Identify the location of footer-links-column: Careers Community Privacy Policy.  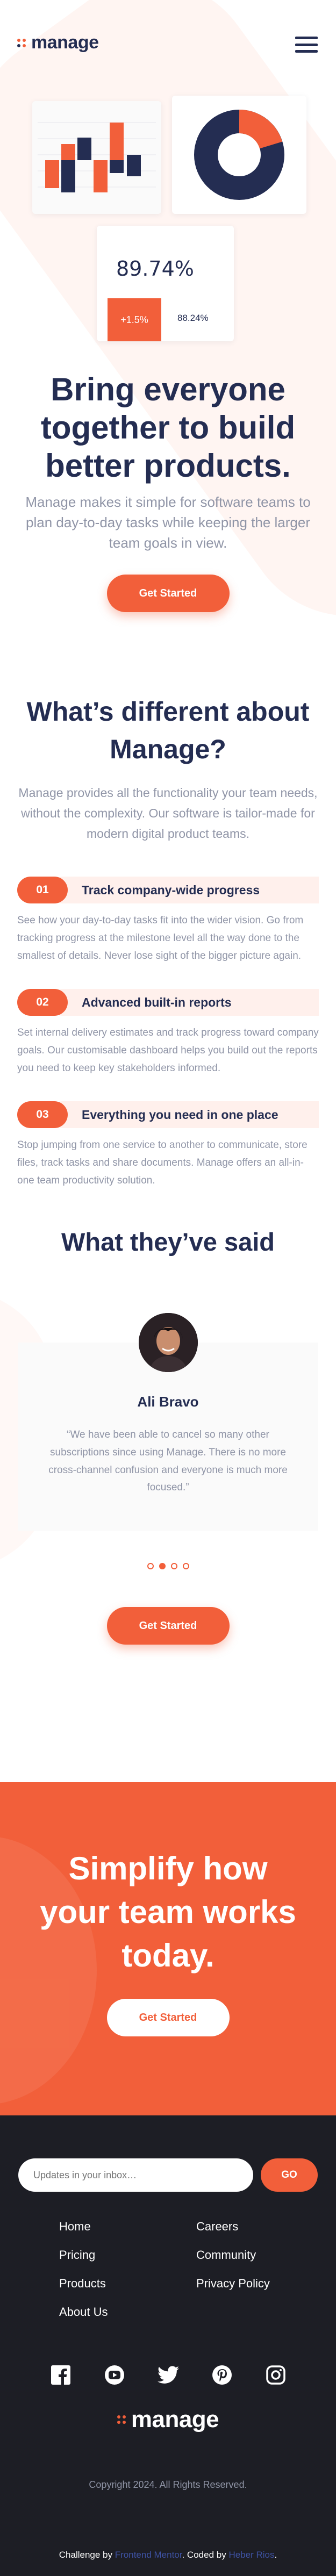
(264, 2277).